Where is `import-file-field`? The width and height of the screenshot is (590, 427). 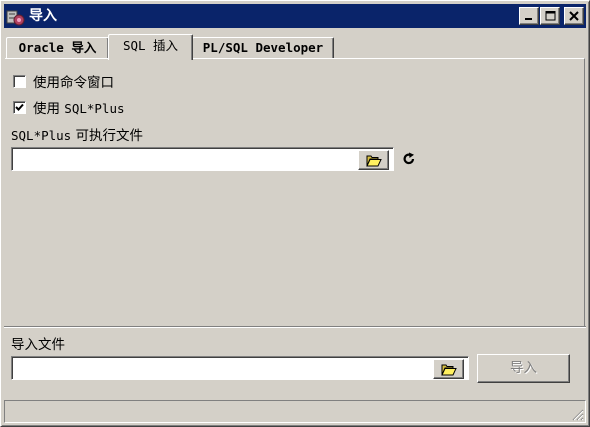 import-file-field is located at coordinates (240, 368).